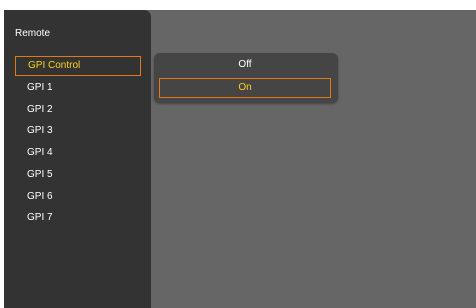 The height and width of the screenshot is (308, 476). What do you see at coordinates (78, 88) in the screenshot?
I see `sidebar-item-gpi-1: GPI 1` at bounding box center [78, 88].